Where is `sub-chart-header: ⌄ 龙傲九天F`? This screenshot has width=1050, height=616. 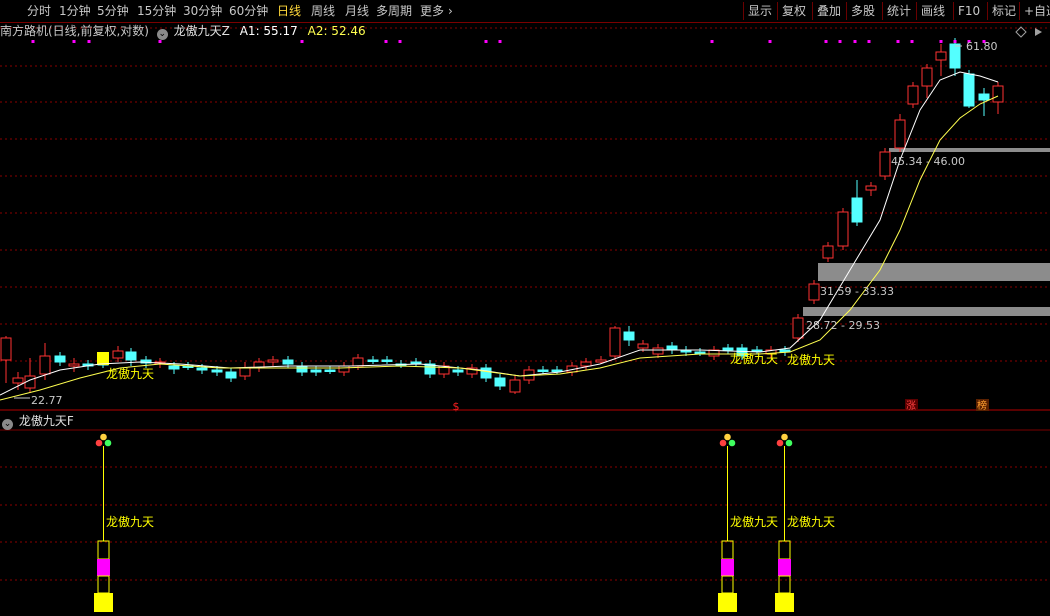 sub-chart-header: ⌄ 龙傲九天F is located at coordinates (150, 421).